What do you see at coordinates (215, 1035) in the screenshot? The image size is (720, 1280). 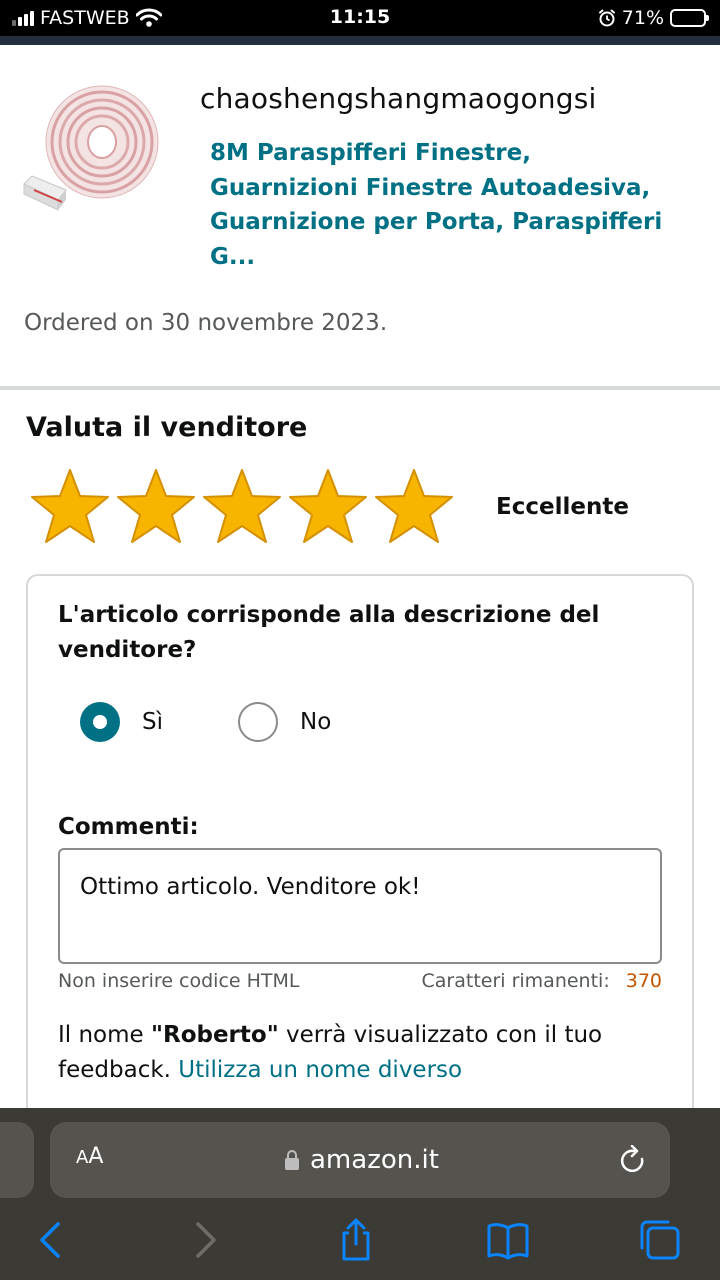 I see `display-name: "Roberto"` at bounding box center [215, 1035].